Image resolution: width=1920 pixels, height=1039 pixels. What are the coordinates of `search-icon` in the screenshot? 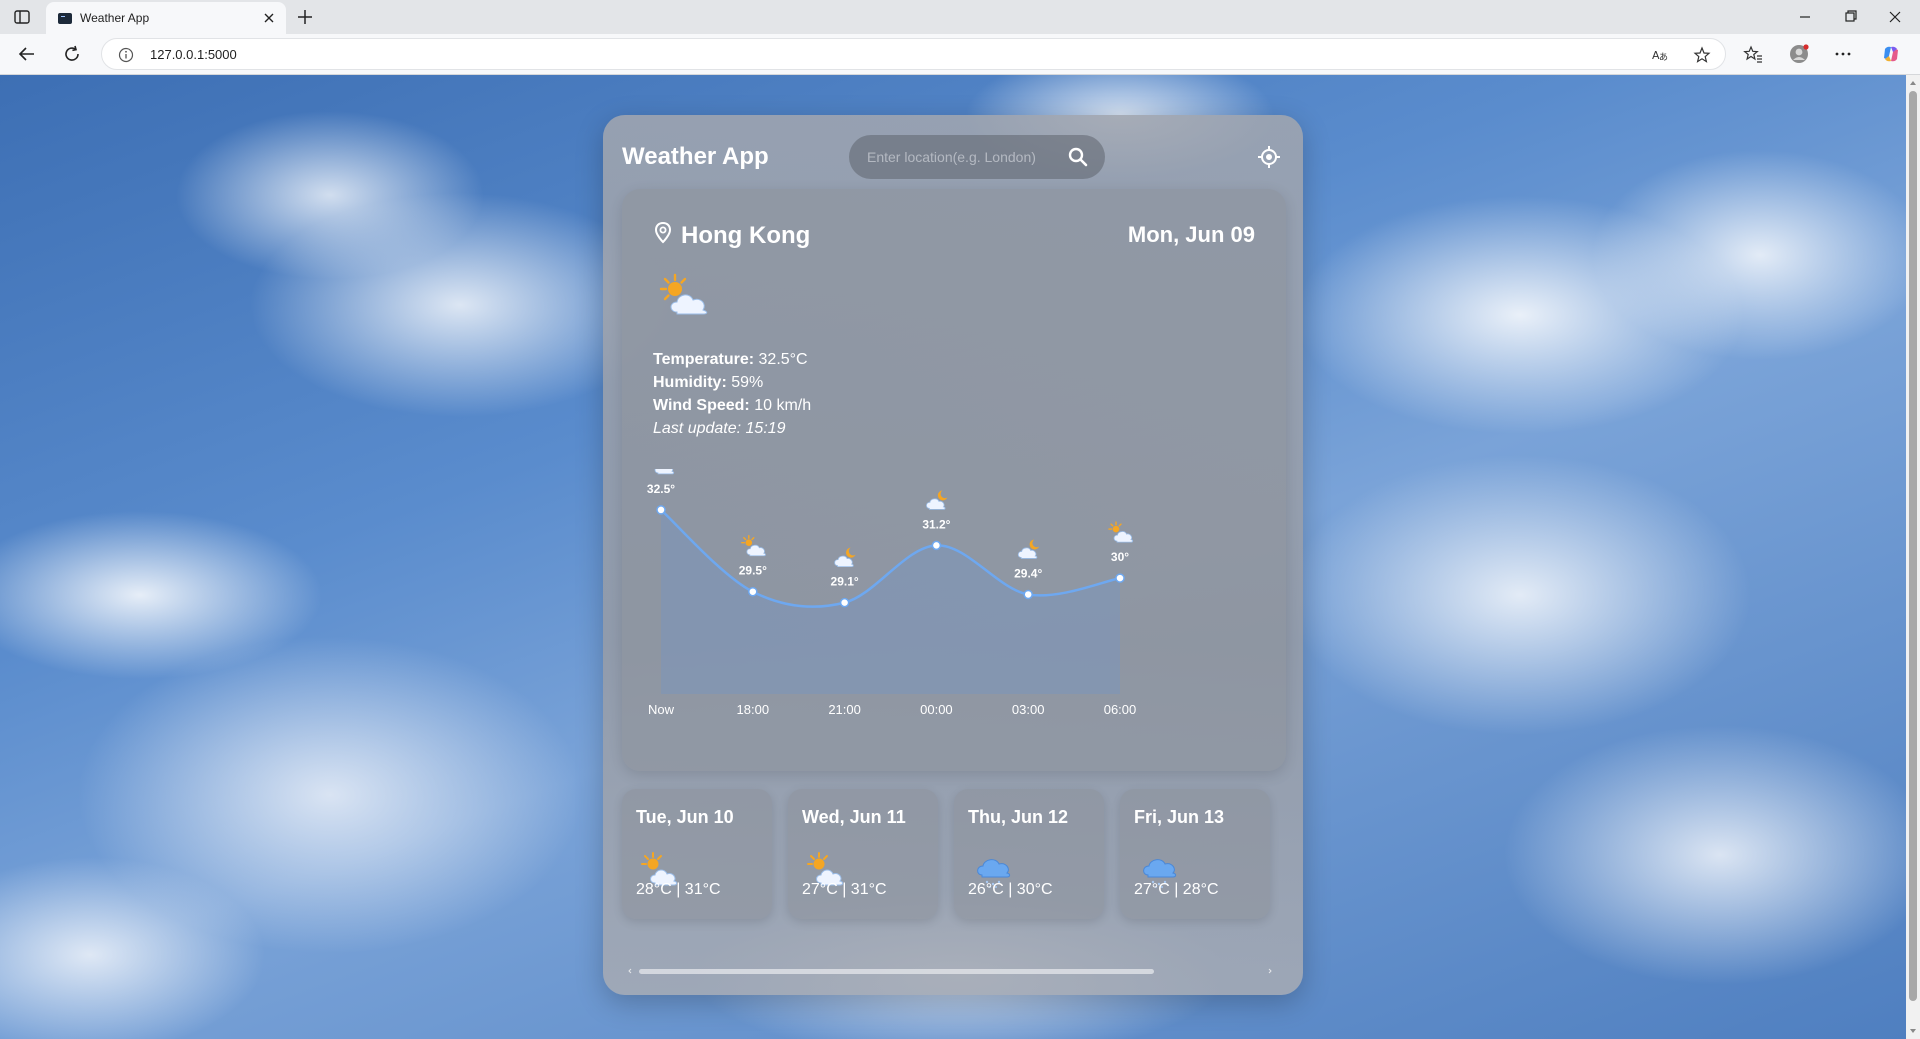 It's located at (1078, 157).